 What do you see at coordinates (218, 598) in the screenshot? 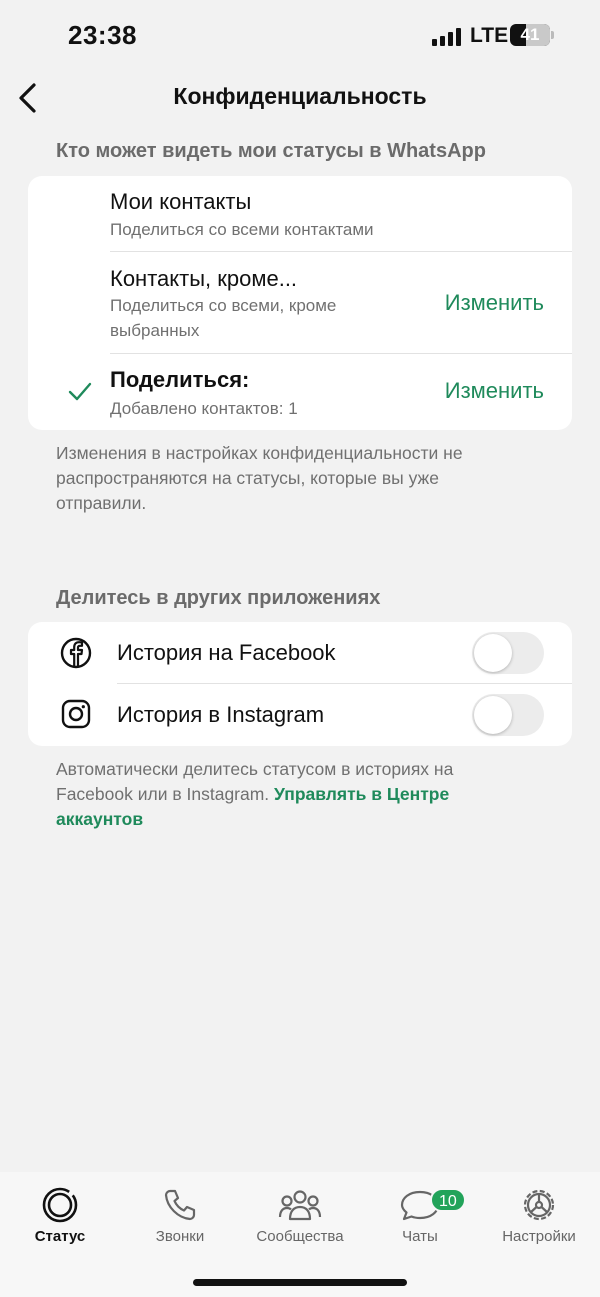
I see `section-title-other-apps: Делитесь в других приложениях` at bounding box center [218, 598].